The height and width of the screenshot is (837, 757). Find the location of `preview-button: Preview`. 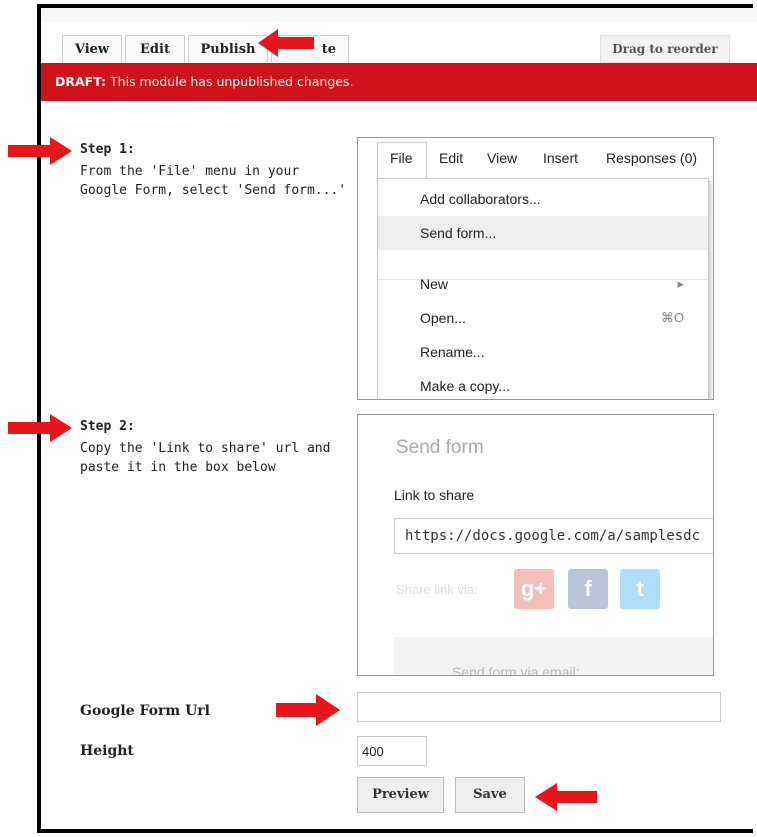

preview-button: Preview is located at coordinates (400, 795).